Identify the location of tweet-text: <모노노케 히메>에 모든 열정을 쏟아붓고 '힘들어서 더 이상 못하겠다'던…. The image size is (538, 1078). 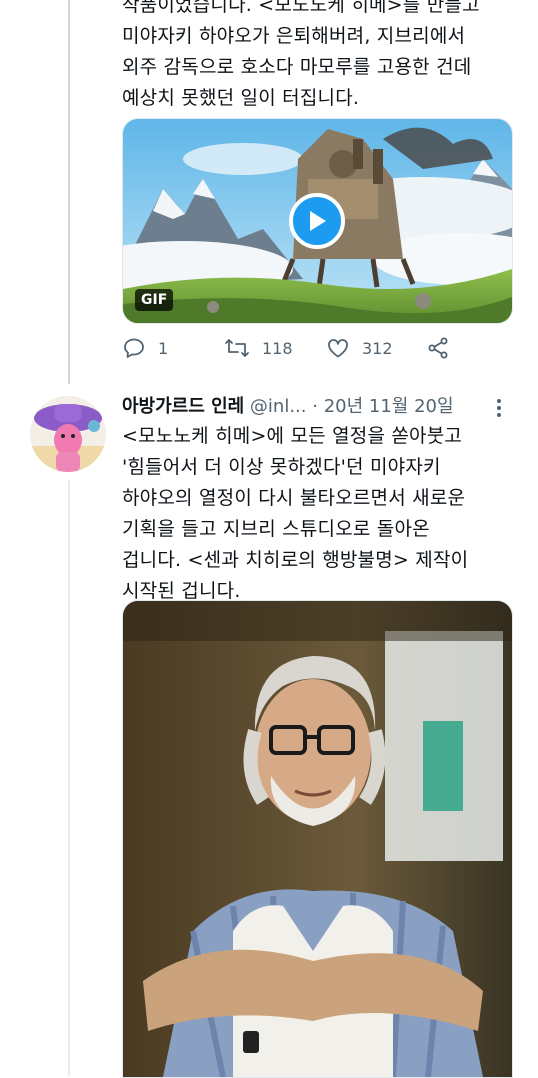
(295, 513).